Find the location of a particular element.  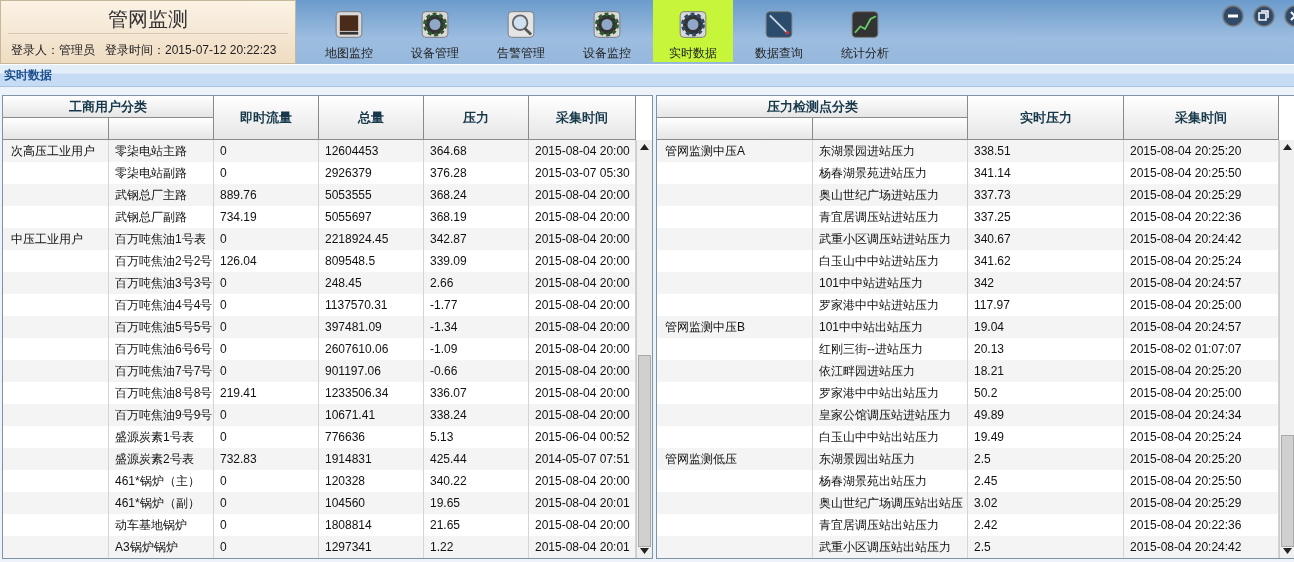

table-cell: 次高压工业用户 is located at coordinates (56, 151).